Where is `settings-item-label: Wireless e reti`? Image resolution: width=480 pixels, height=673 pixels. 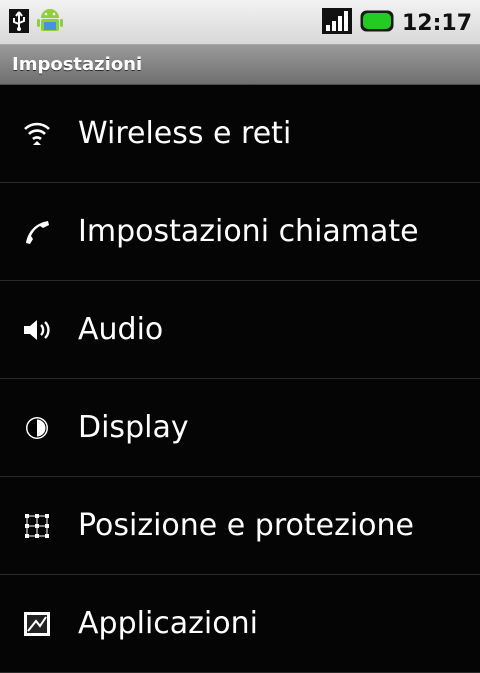
settings-item-label: Wireless e reti is located at coordinates (185, 133).